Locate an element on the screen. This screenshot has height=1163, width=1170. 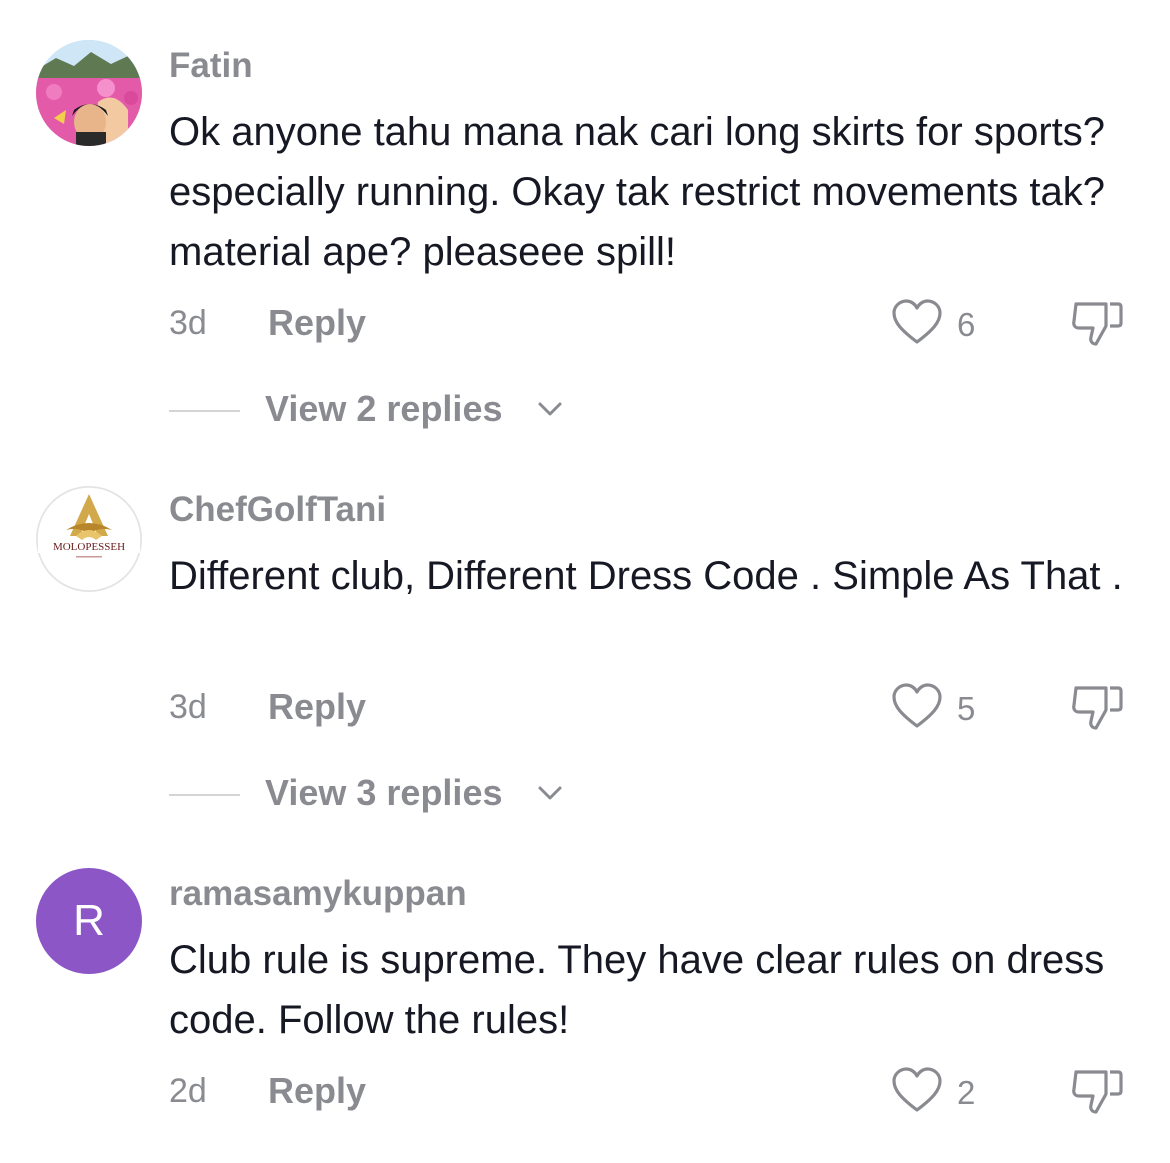
comment-username: ChefGolfTani is located at coordinates (277, 510).